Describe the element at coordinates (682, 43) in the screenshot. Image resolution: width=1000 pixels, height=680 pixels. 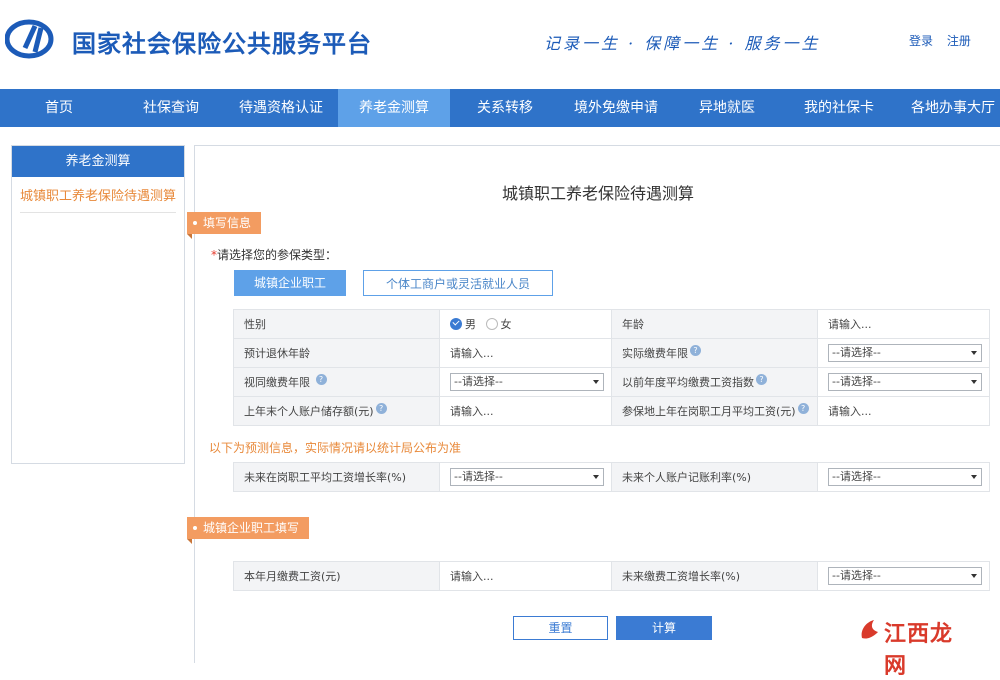
I see `site-slogan: 记录一生 · 保障一生 · 服务一生` at that location.